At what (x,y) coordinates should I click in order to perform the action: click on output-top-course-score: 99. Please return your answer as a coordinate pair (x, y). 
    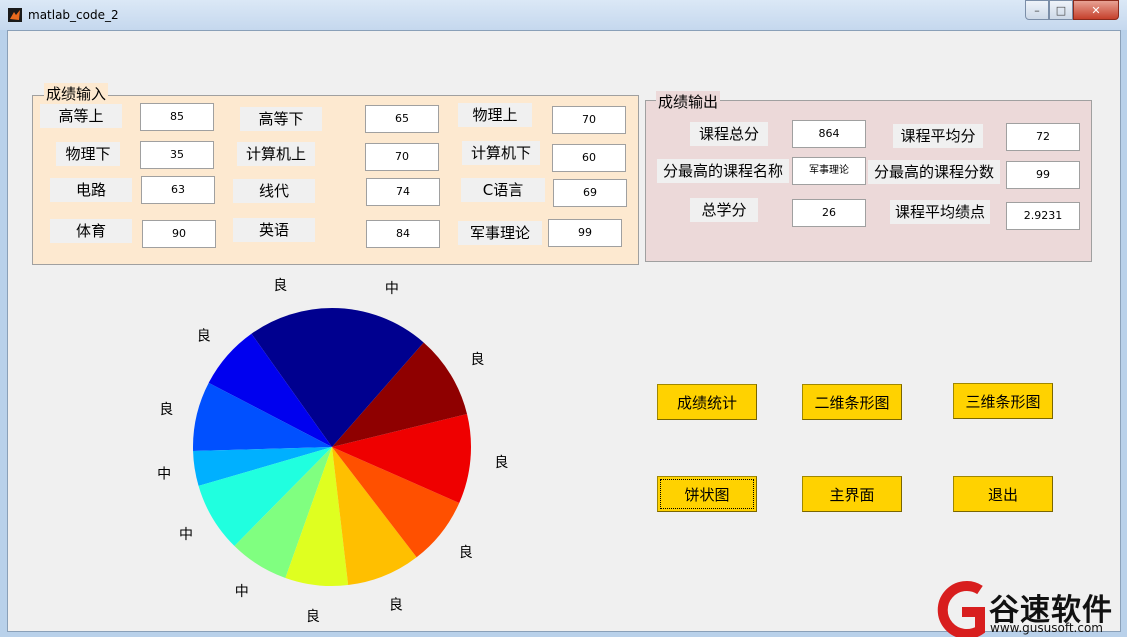
    Looking at the image, I should click on (1043, 175).